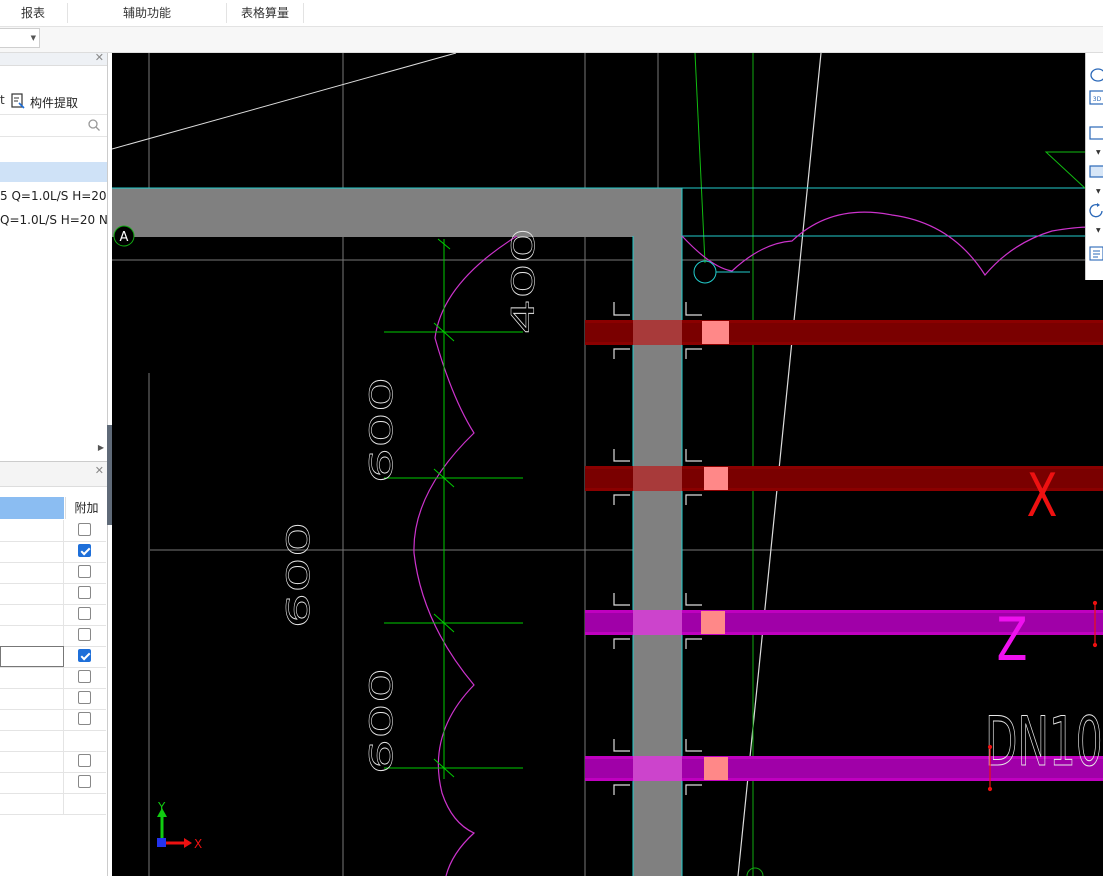  I want to click on search-input, so click(53, 125).